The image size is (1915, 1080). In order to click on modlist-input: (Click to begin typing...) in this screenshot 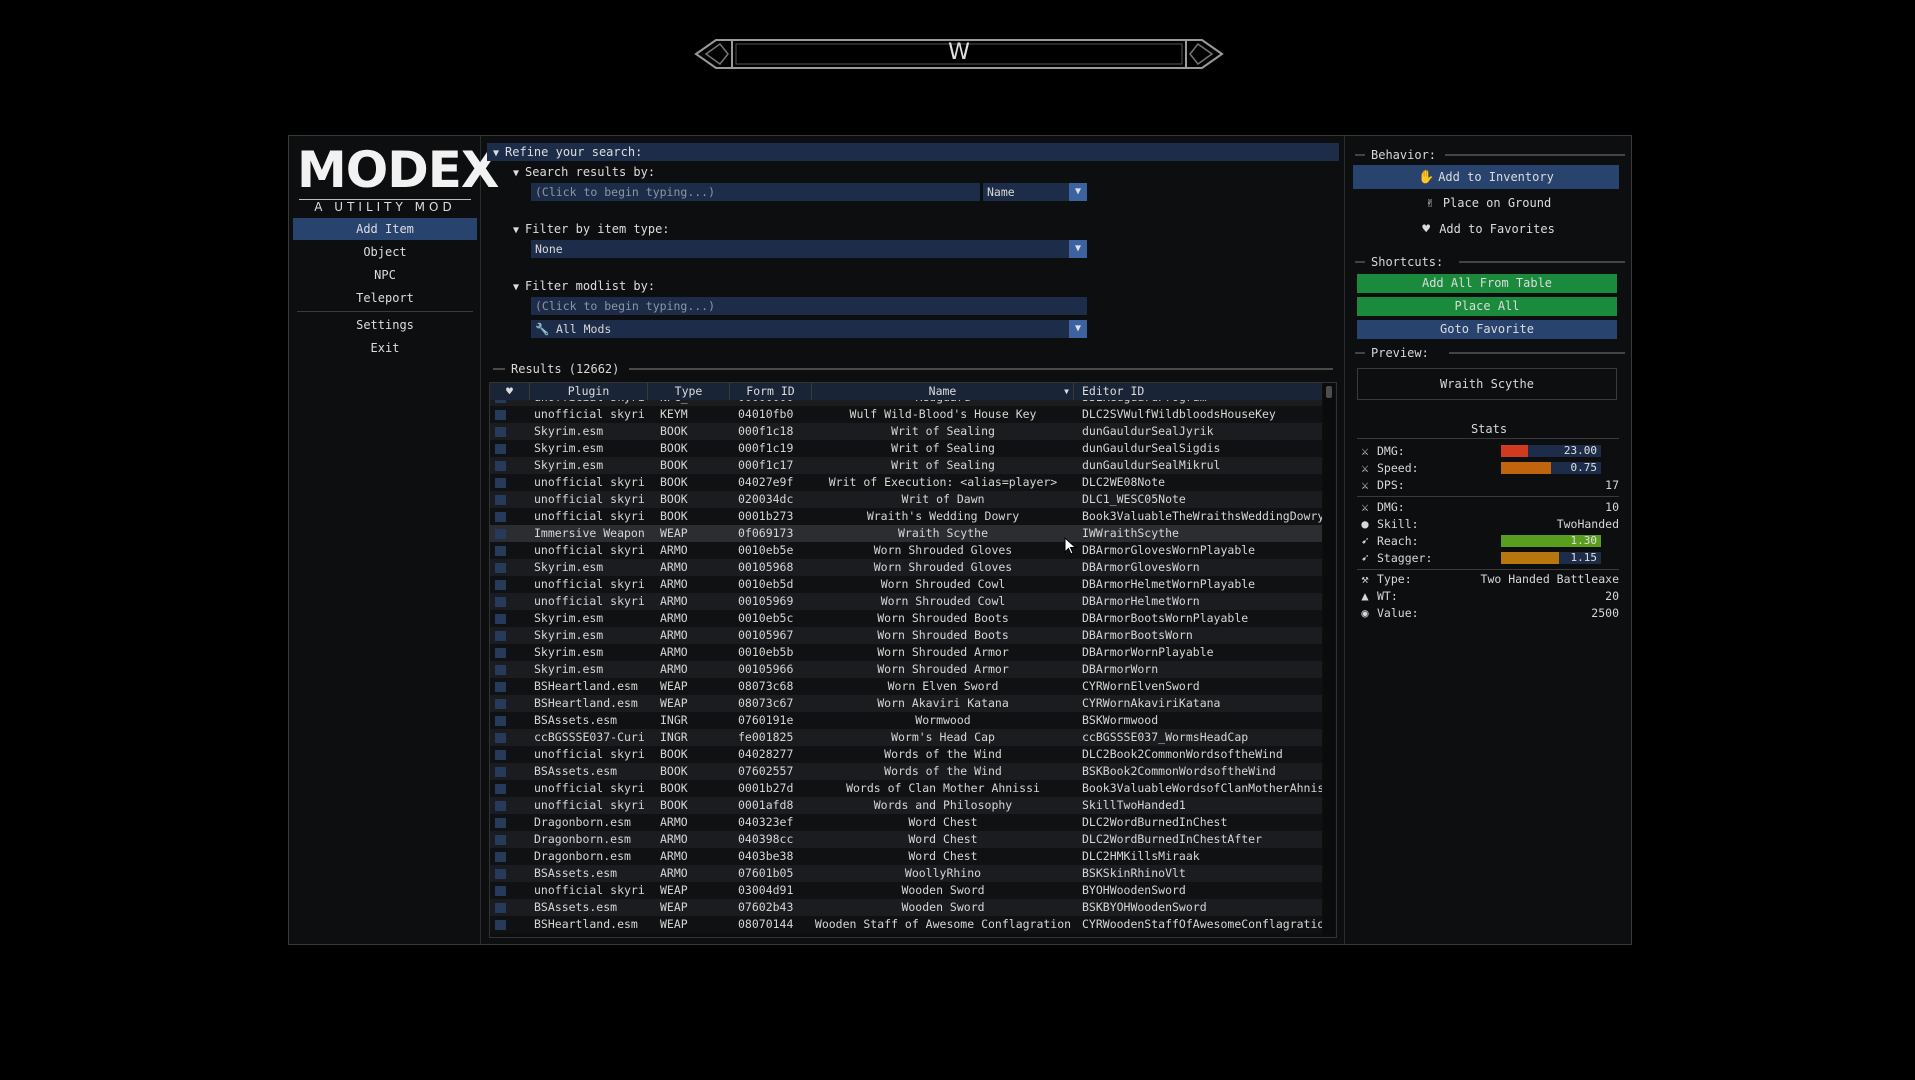, I will do `click(809, 306)`.